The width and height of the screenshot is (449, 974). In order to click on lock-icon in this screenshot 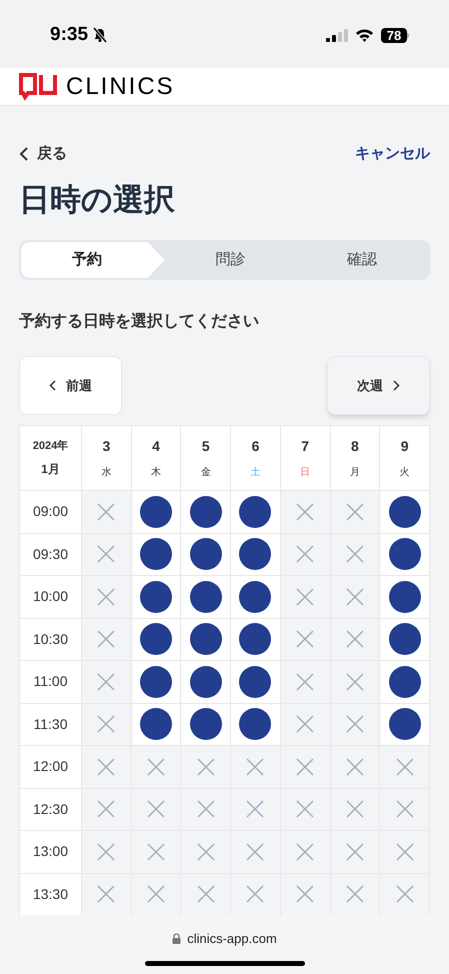, I will do `click(177, 938)`.